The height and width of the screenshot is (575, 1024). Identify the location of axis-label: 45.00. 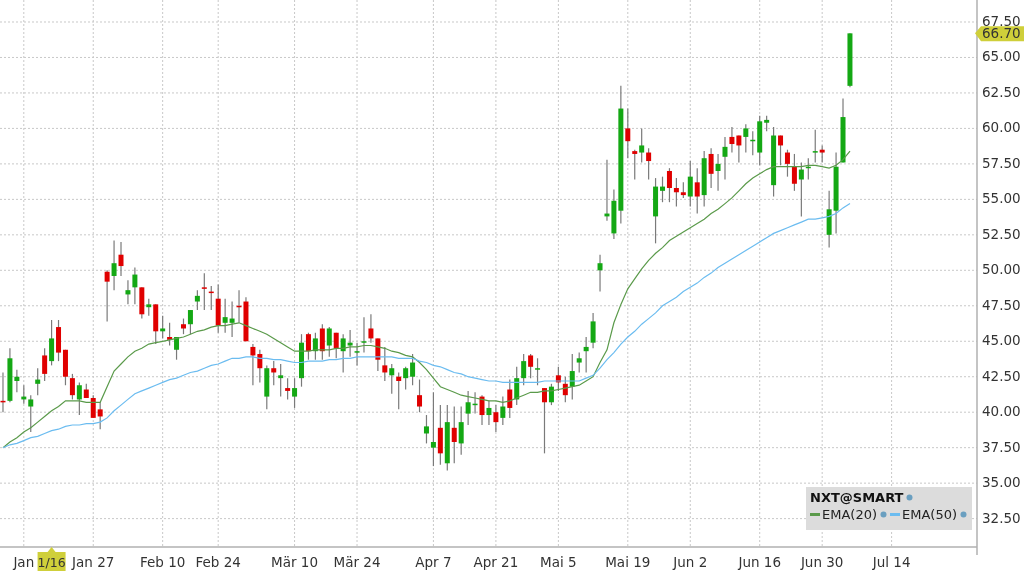
(1001, 340).